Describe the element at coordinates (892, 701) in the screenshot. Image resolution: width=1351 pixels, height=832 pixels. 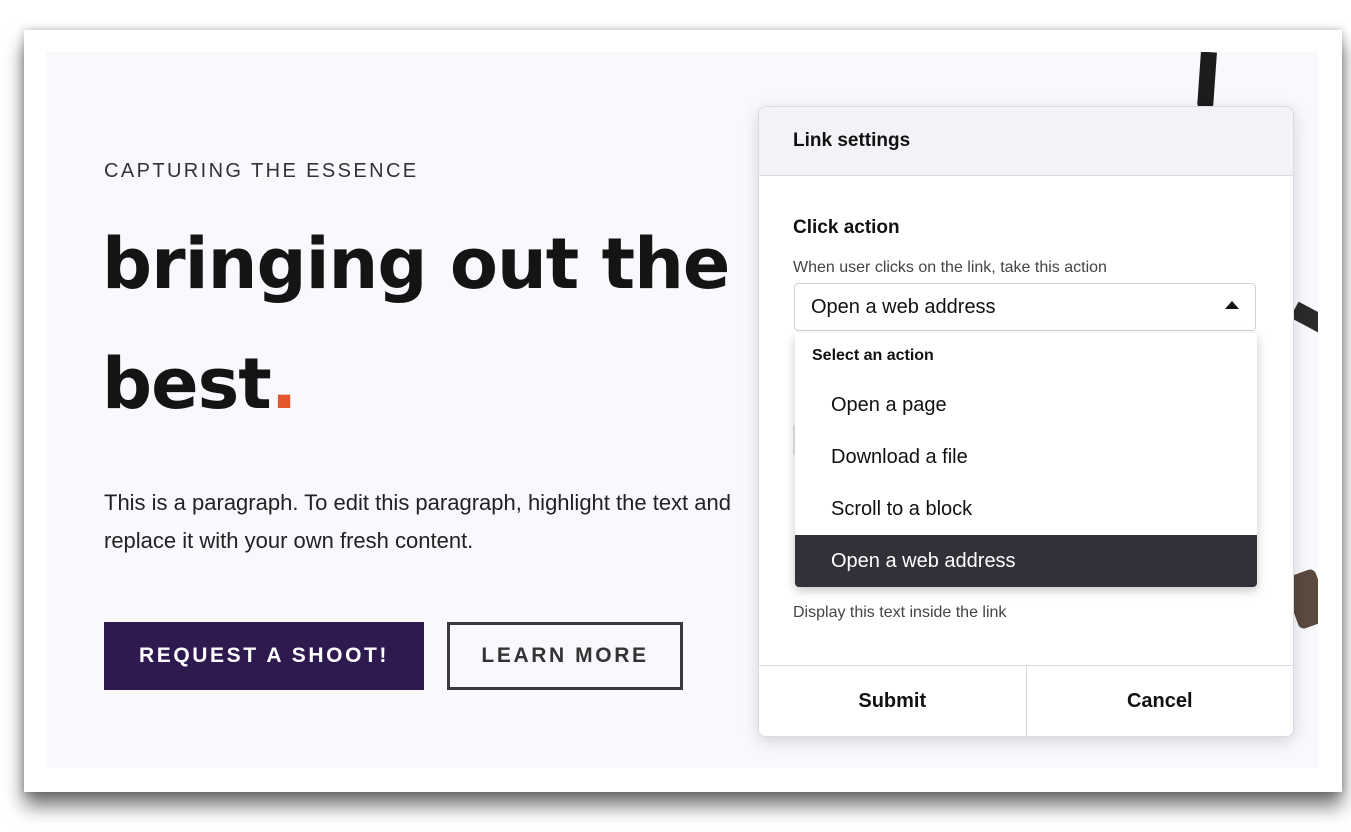
I see `submit-button: Submit` at that location.